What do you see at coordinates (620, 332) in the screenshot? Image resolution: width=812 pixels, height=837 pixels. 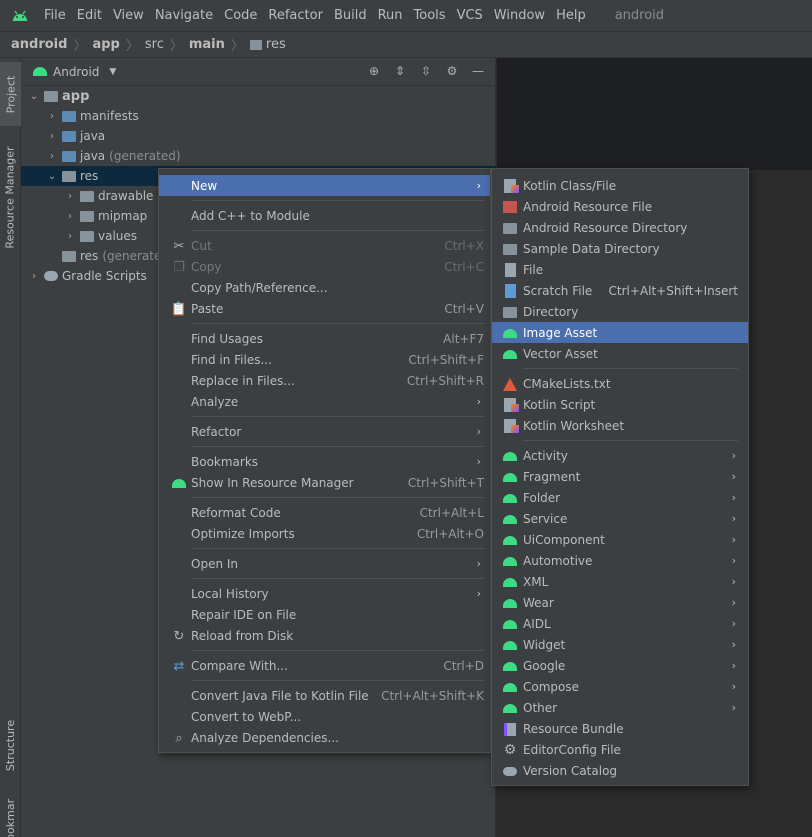 I see `submenu-item-image-asset: Image Asset` at bounding box center [620, 332].